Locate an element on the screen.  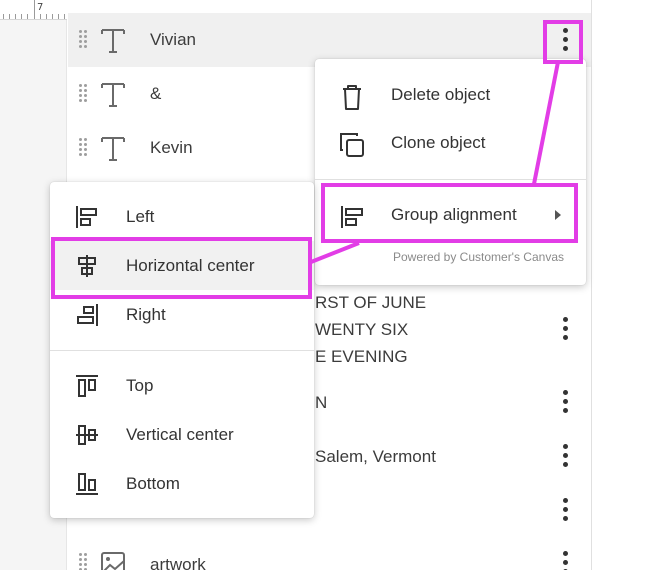
layer-name: Kevin is located at coordinates (171, 147).